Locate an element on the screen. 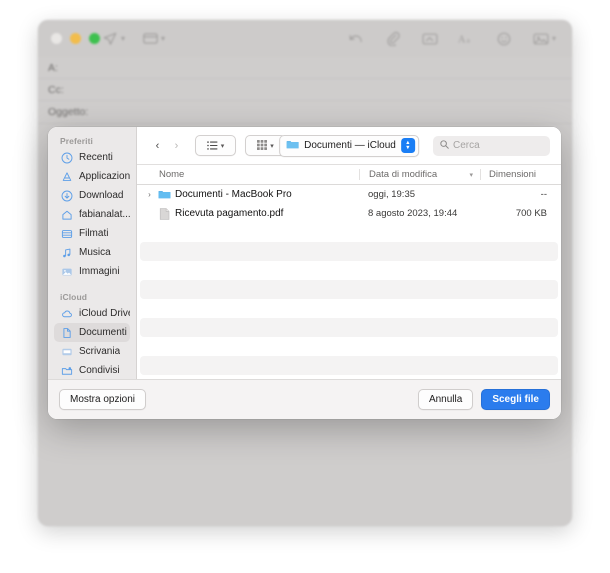 This screenshot has height=573, width=610. show-options-button: Mostra opzioni is located at coordinates (103, 399).